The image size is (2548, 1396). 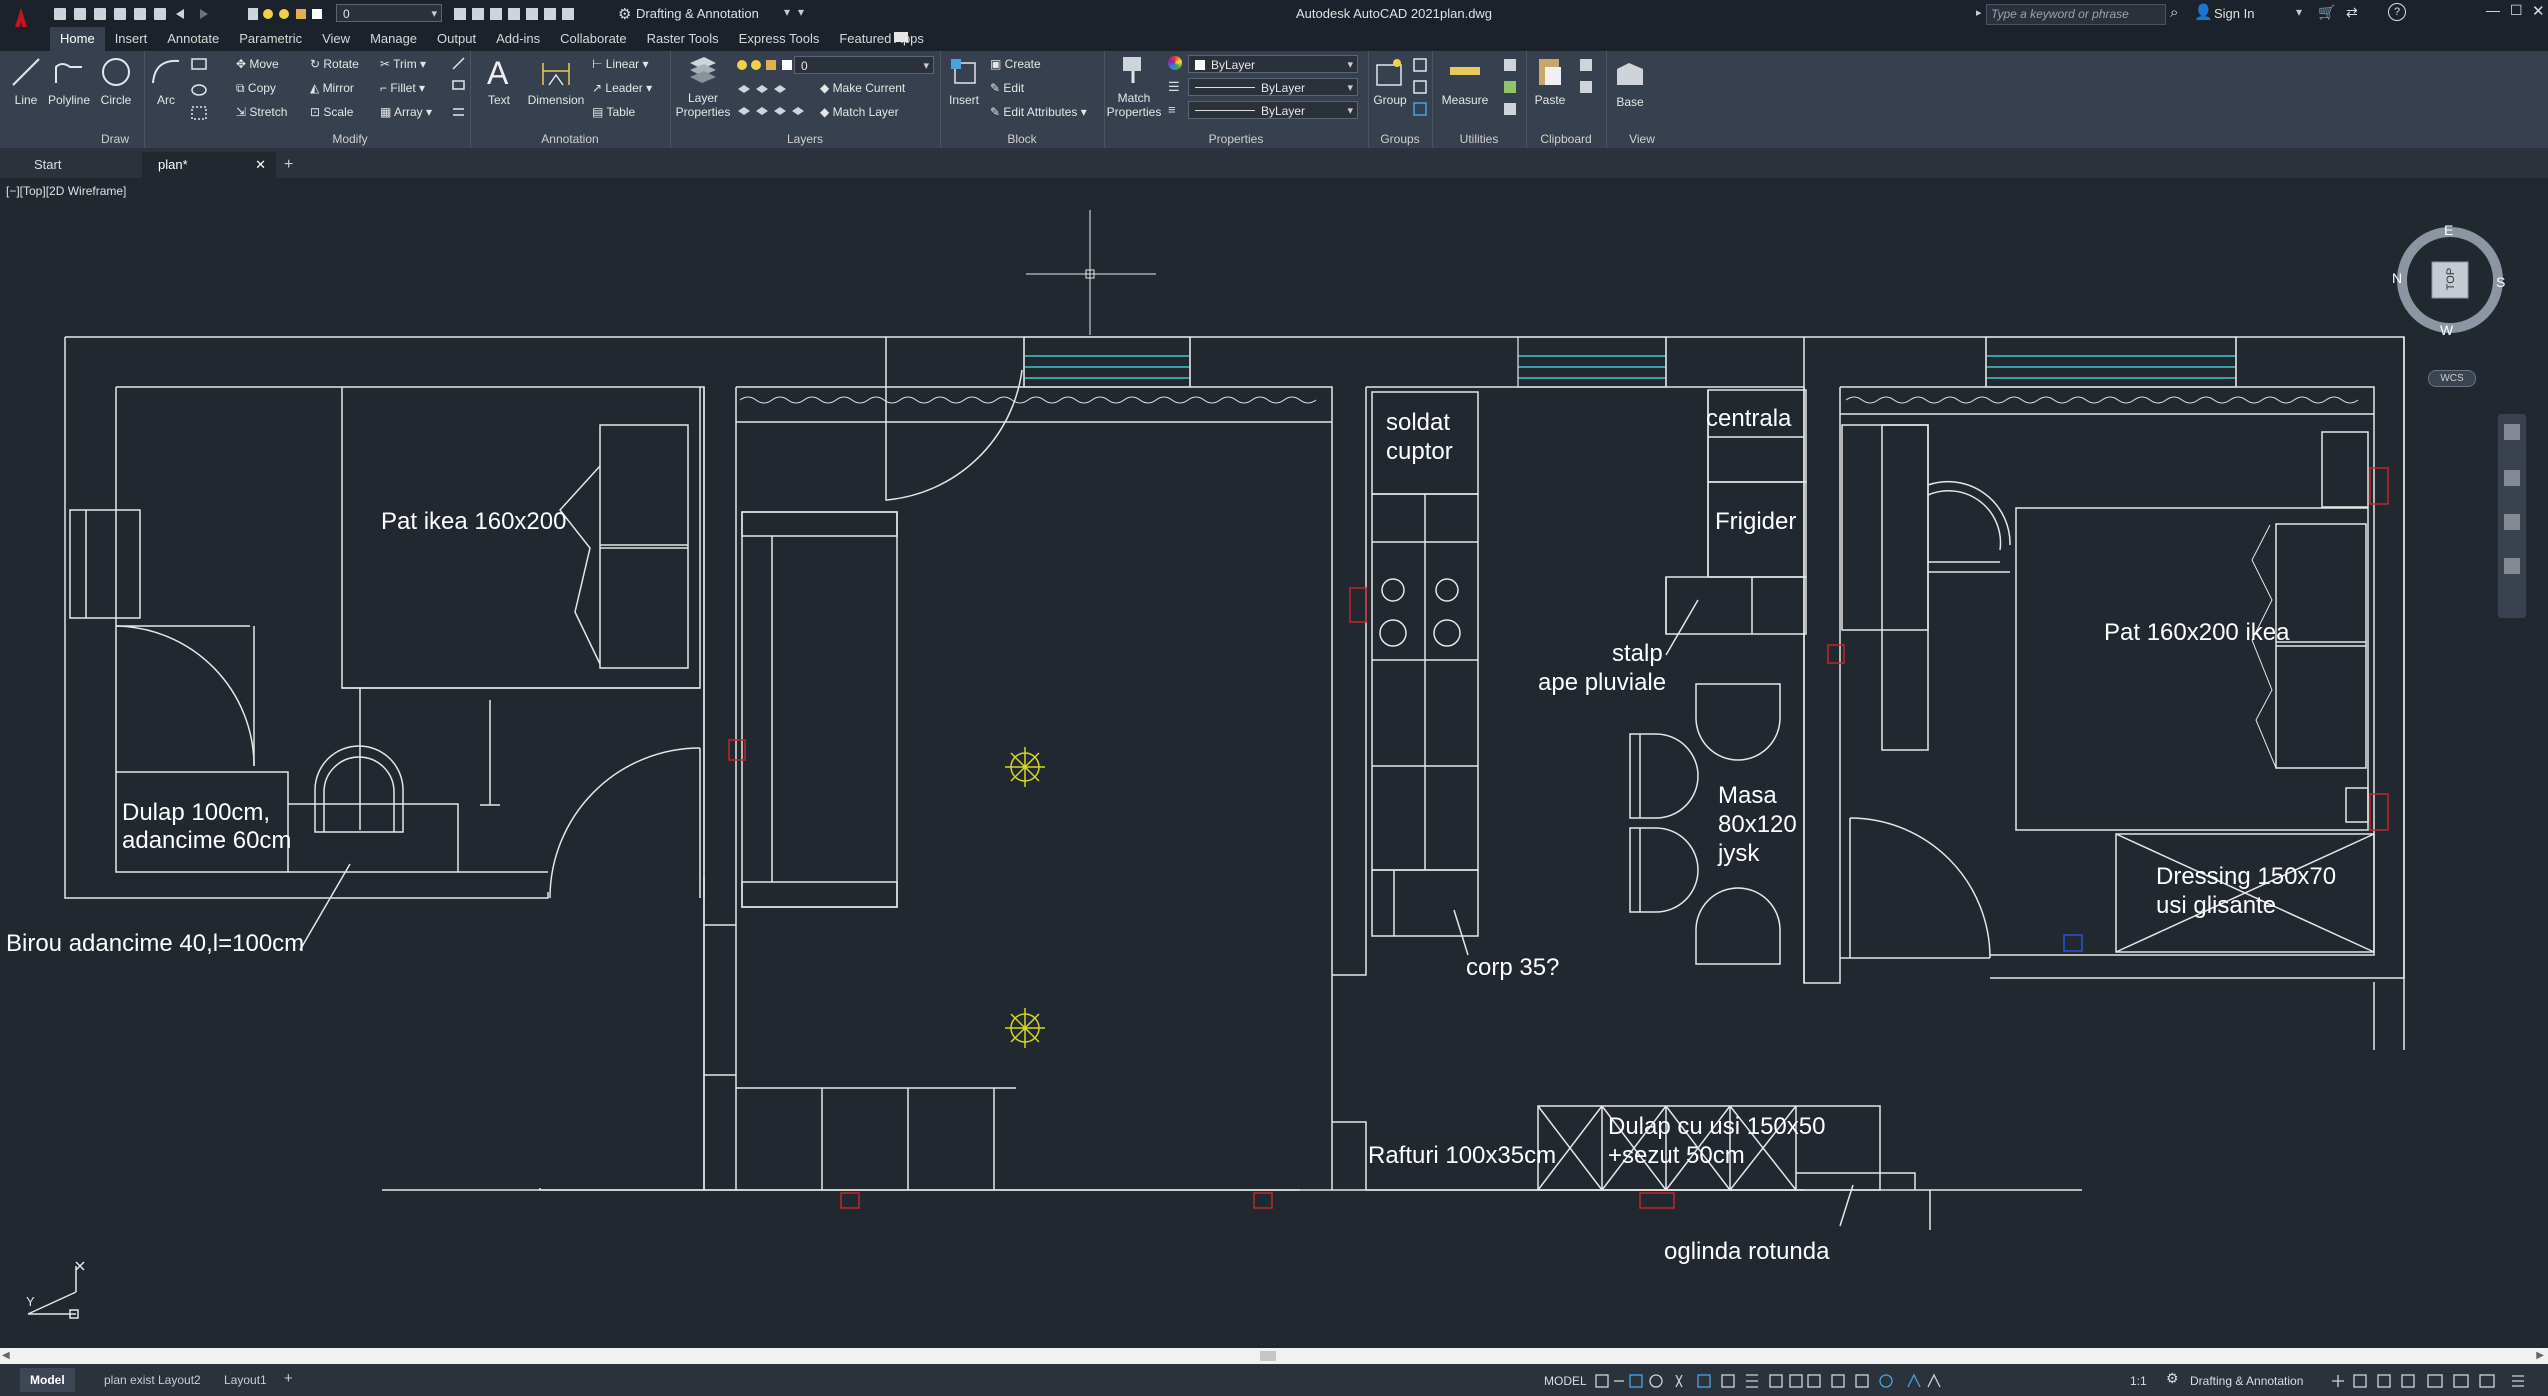 I want to click on layout-tab-model: Model, so click(x=47, y=1380).